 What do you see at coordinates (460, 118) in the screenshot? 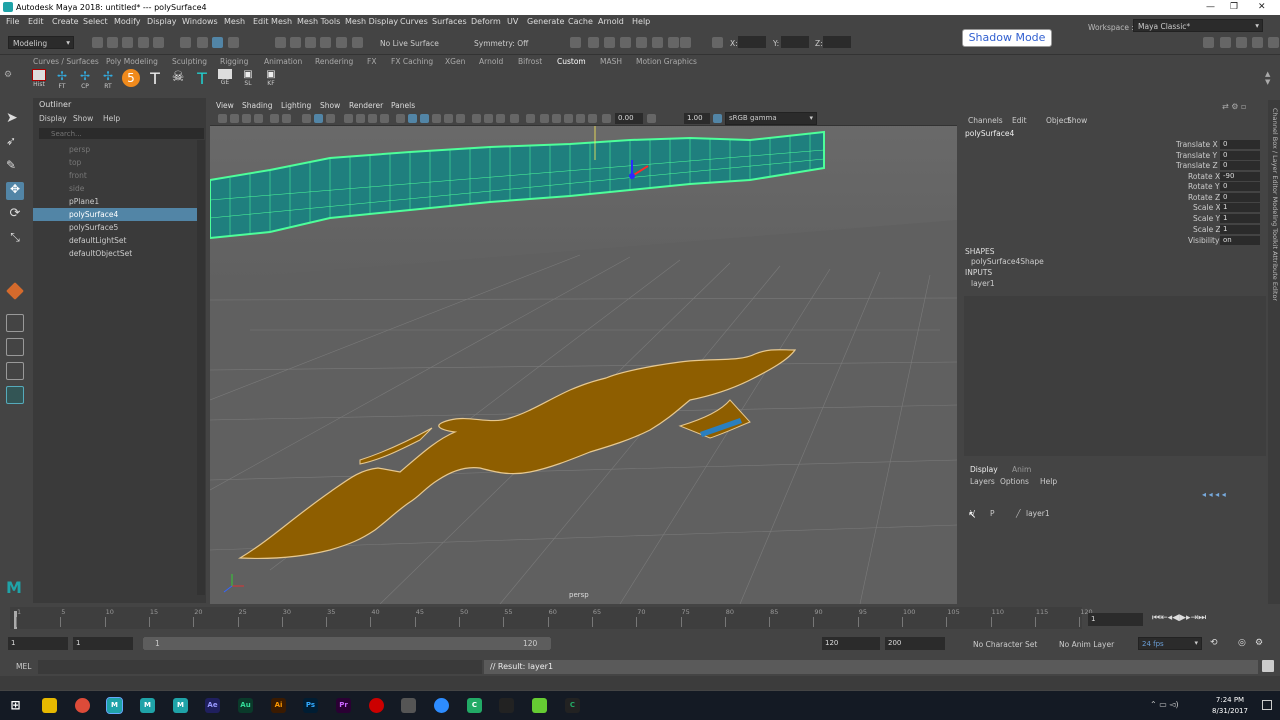
I see `shadows-icon` at bounding box center [460, 118].